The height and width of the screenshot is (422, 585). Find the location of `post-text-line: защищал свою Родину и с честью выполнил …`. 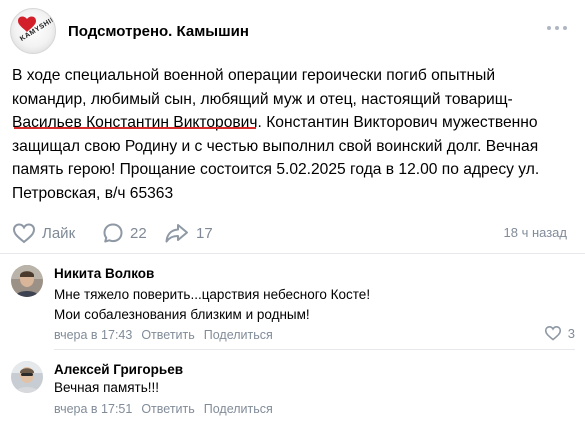

post-text-line: защищал свою Родину и с честью выполнил … is located at coordinates (275, 146).